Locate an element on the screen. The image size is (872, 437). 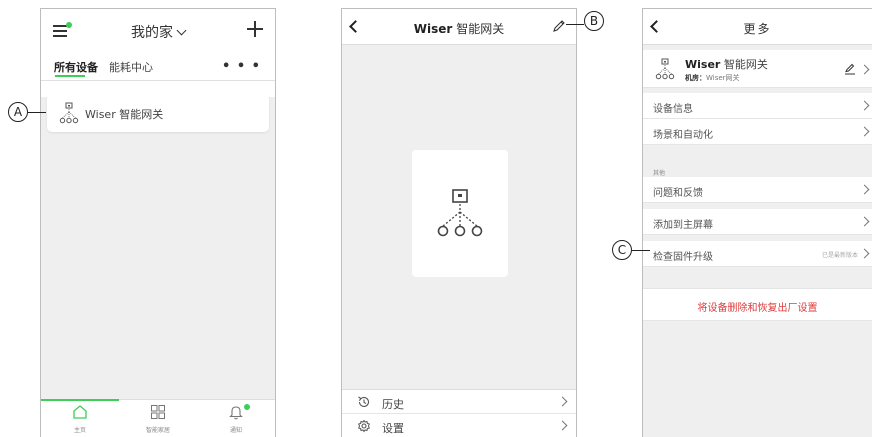
nav-notifications-label: 通知 is located at coordinates (235, 430).